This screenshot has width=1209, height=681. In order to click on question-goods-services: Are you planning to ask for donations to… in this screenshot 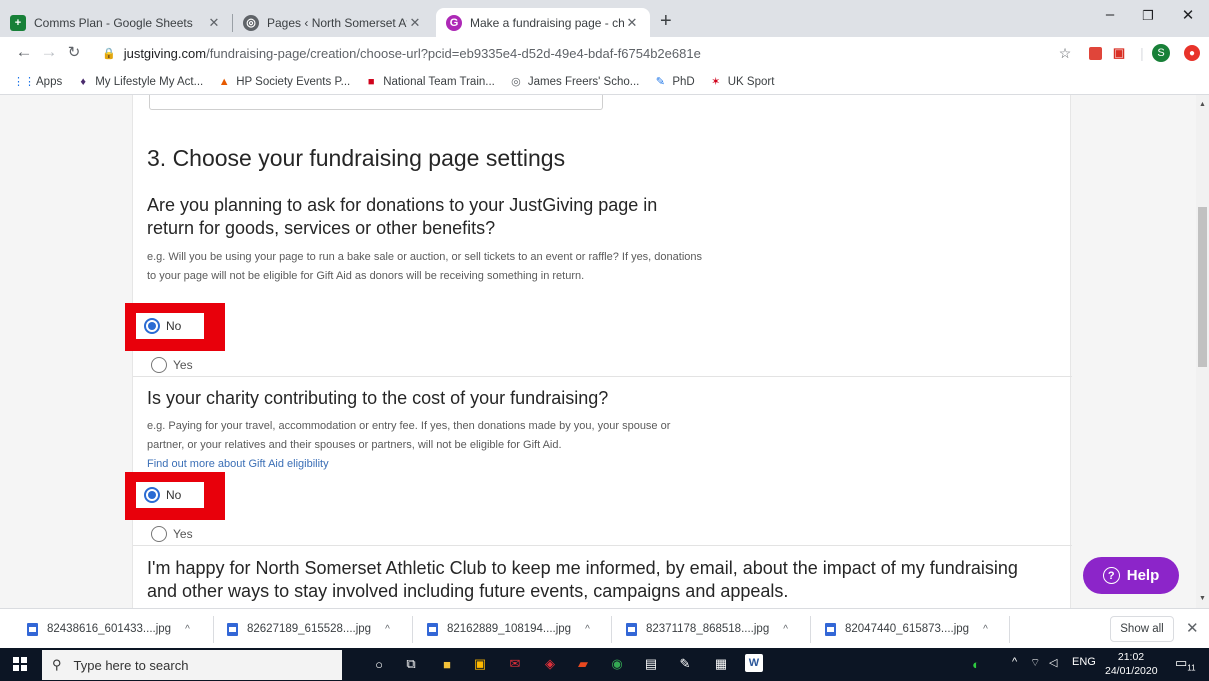, I will do `click(402, 216)`.